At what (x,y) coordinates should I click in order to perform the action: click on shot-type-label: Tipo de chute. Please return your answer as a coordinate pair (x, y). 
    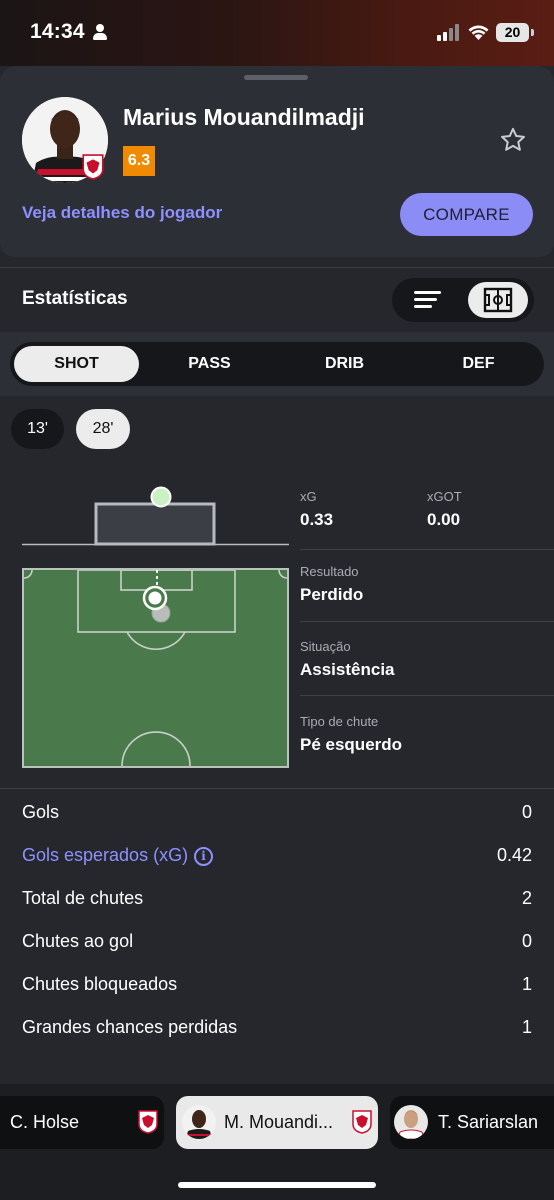
    Looking at the image, I should click on (339, 721).